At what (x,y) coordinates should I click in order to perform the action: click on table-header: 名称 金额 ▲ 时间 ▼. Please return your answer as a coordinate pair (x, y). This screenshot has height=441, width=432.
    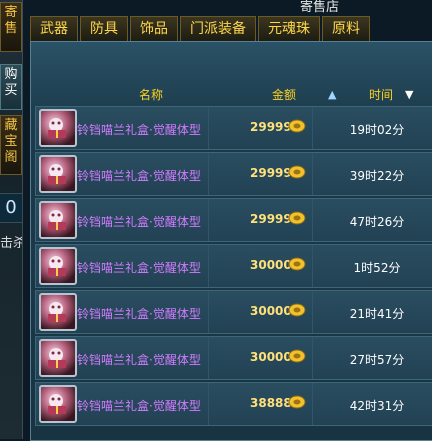
    Looking at the image, I should click on (233, 95).